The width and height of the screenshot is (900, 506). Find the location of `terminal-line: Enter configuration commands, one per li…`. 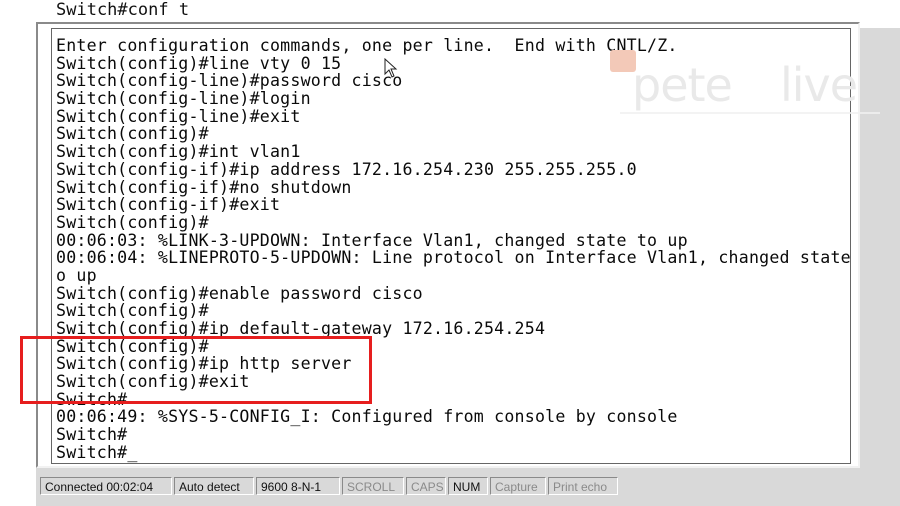

terminal-line: Enter configuration commands, one per li… is located at coordinates (367, 45).